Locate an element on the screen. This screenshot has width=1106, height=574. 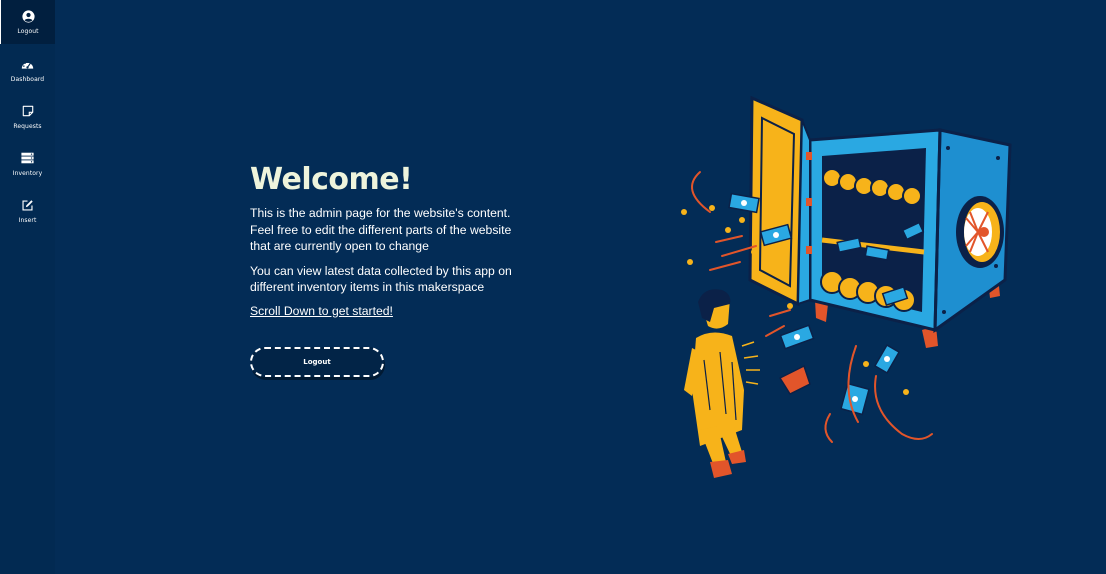
sidebar-item-label: Inventory is located at coordinates (27, 173).